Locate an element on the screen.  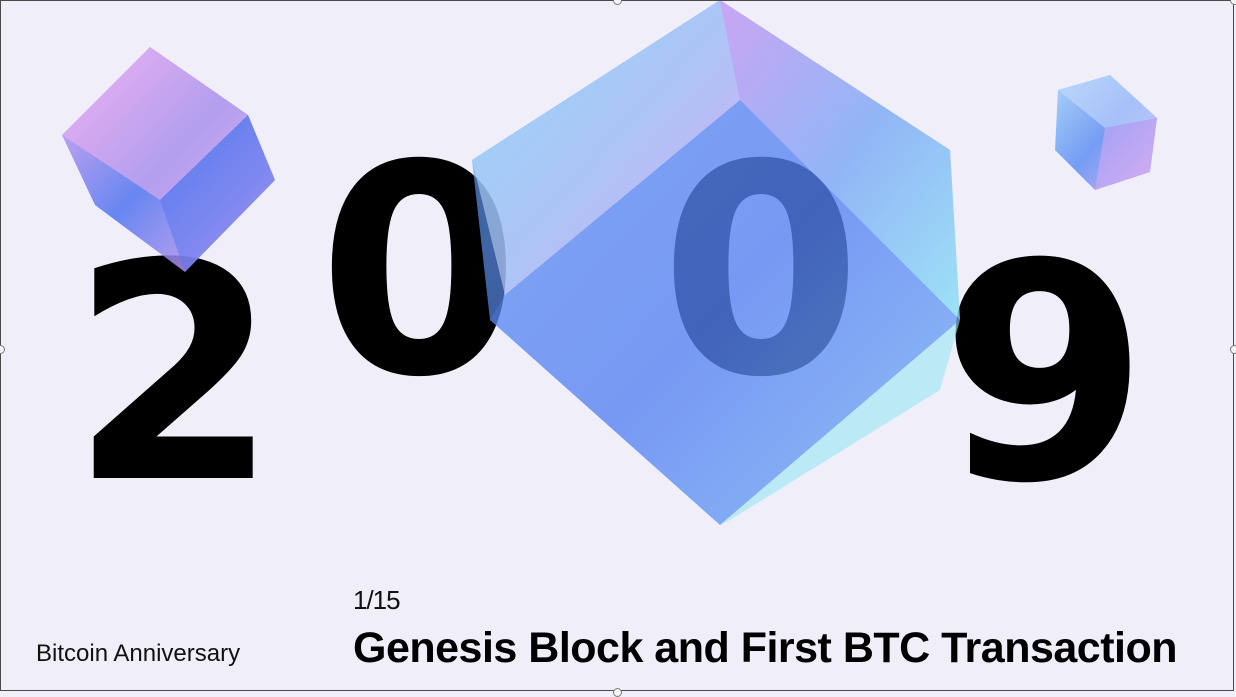
year-digit-4: 9 is located at coordinates (1044, 374).